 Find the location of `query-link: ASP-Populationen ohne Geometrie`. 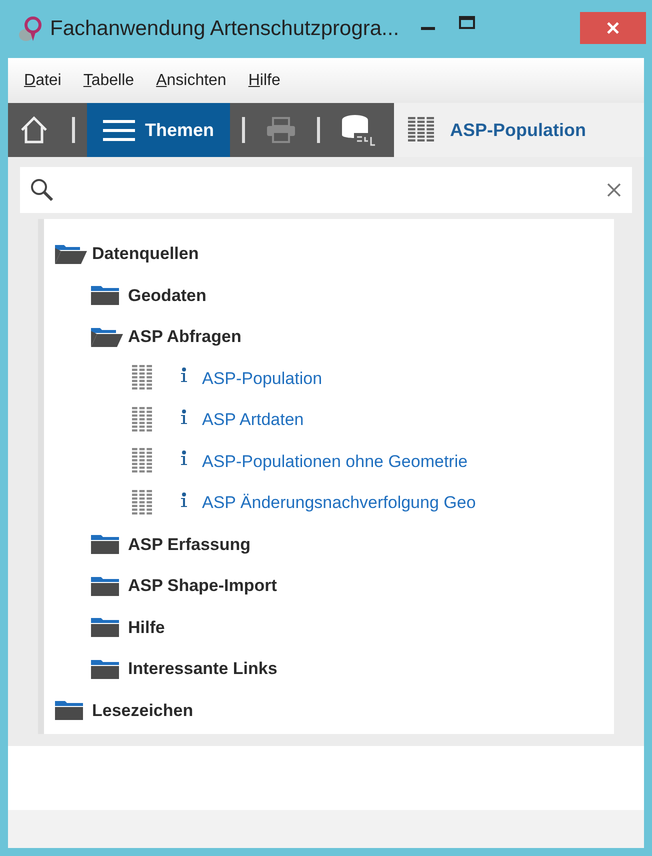

query-link: ASP-Populationen ohne Geometrie is located at coordinates (335, 461).